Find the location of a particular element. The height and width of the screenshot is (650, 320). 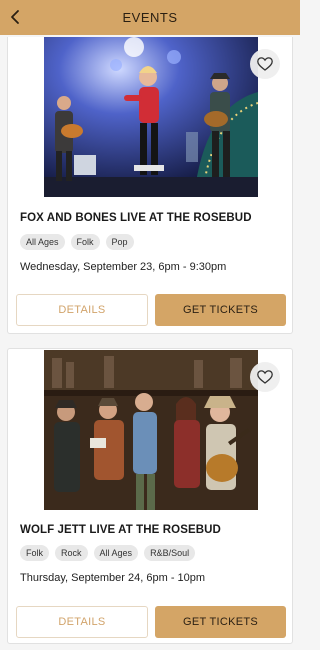

app-header: EVENTS is located at coordinates (150, 17).